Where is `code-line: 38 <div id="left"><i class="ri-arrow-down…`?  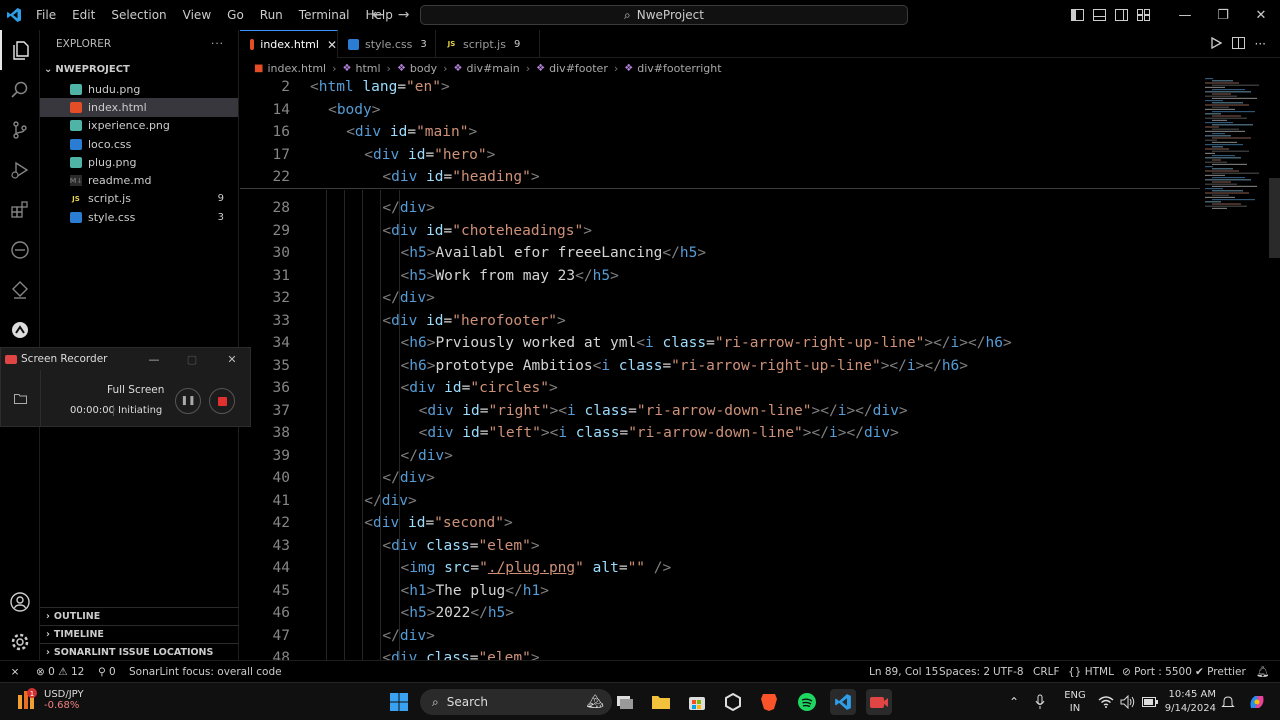 code-line: 38 <div id="left"><i class="ri-arrow-down… is located at coordinates (720, 433).